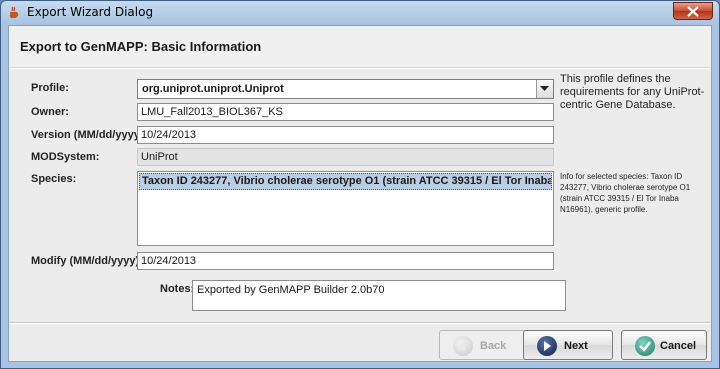 The width and height of the screenshot is (720, 369). What do you see at coordinates (345, 261) in the screenshot?
I see `modify-field: 10/24/2013` at bounding box center [345, 261].